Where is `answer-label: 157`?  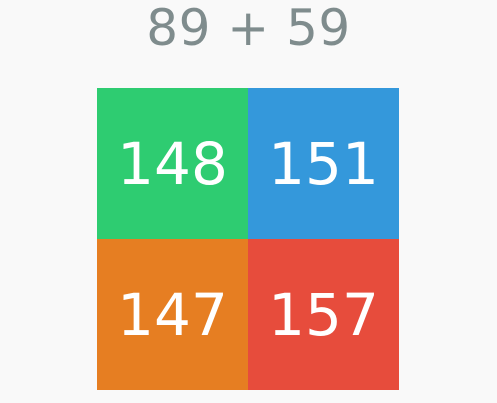
answer-label: 157 is located at coordinates (323, 314).